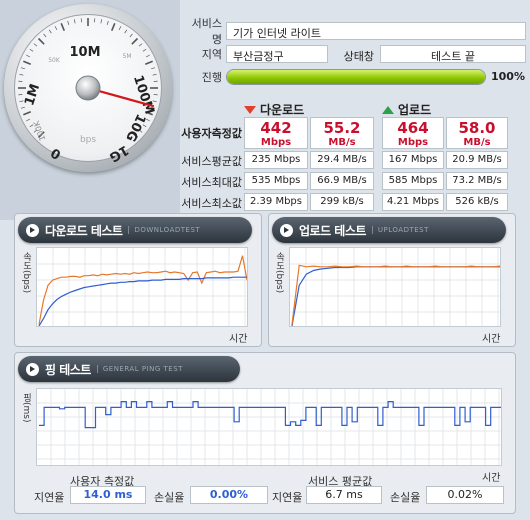  Describe the element at coordinates (26, 408) in the screenshot. I see `ping-y-label: 핑(ms)` at that location.